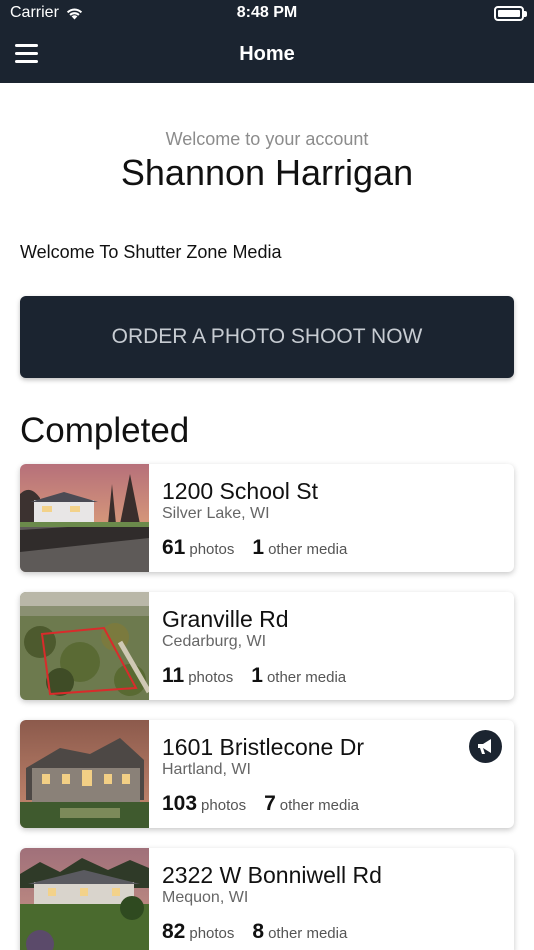 This screenshot has height=950, width=534. I want to click on listing-stats: 11 photos 1 other media, so click(254, 676).